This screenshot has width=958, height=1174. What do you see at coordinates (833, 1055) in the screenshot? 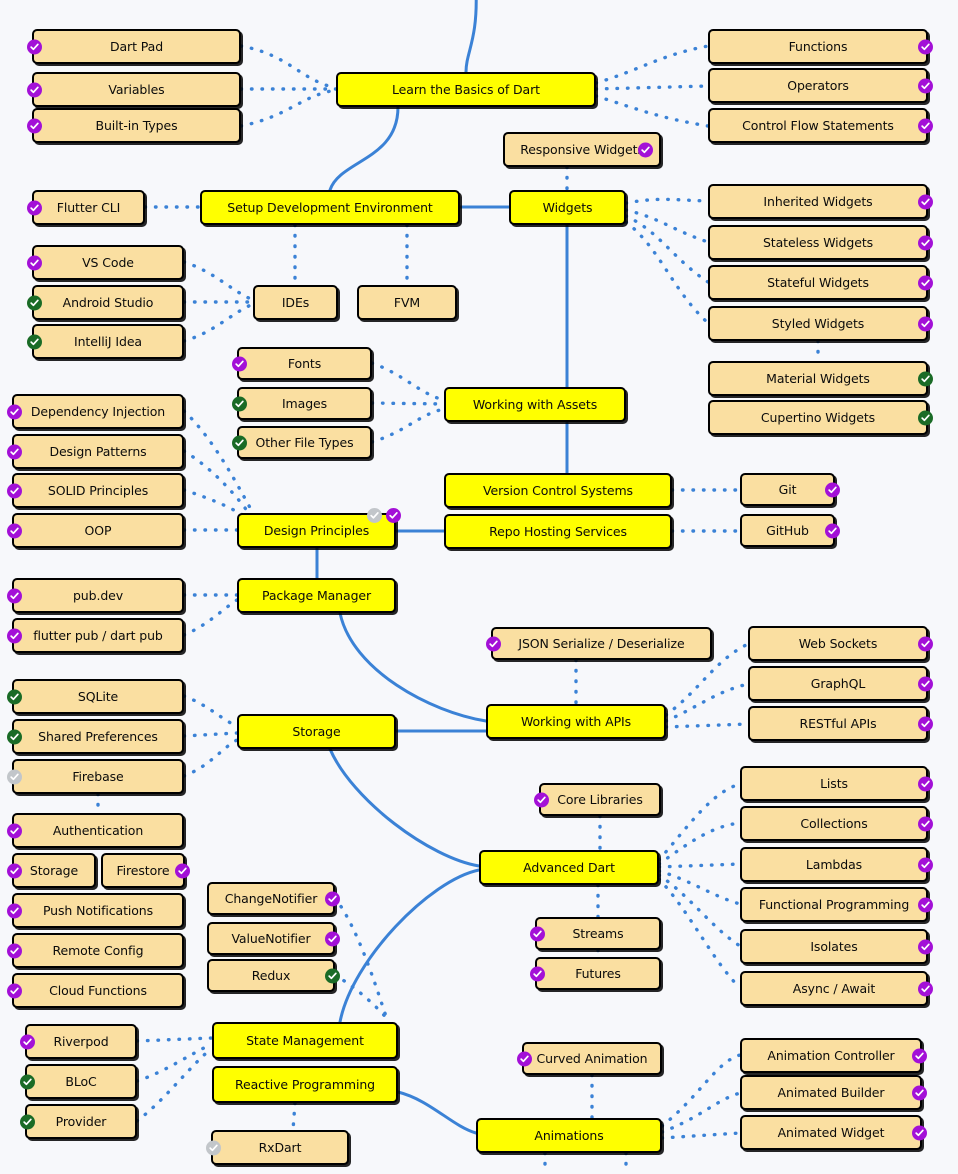
I see `node-animation-controller: Animation Controller` at bounding box center [833, 1055].